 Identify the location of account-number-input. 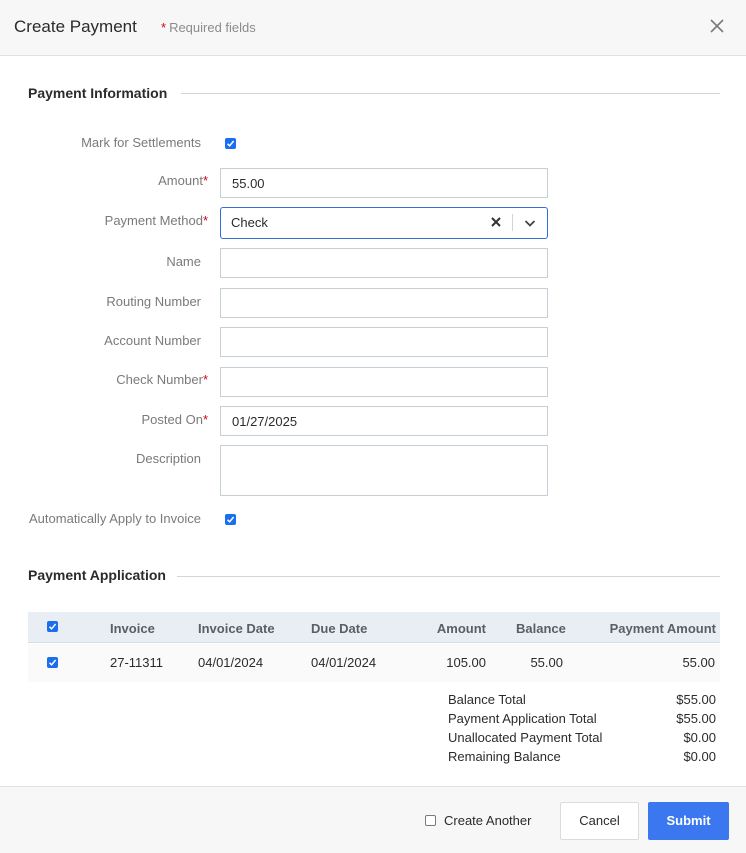
(384, 342).